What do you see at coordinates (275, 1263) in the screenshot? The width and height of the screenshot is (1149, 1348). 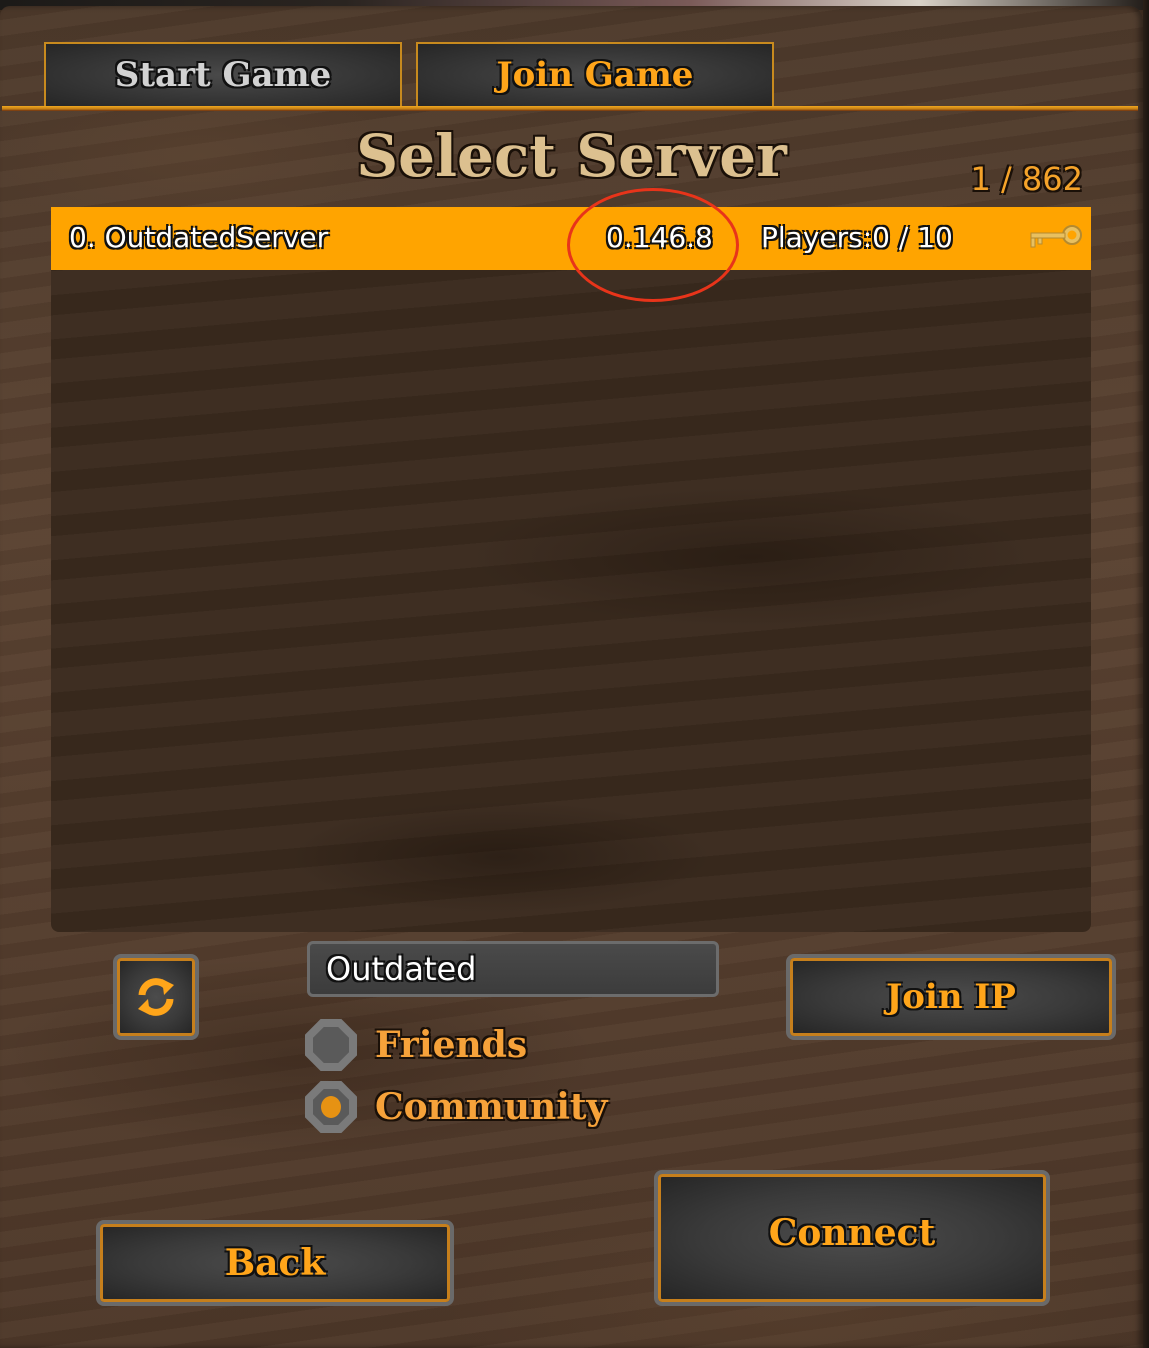 I see `back-button: Back` at bounding box center [275, 1263].